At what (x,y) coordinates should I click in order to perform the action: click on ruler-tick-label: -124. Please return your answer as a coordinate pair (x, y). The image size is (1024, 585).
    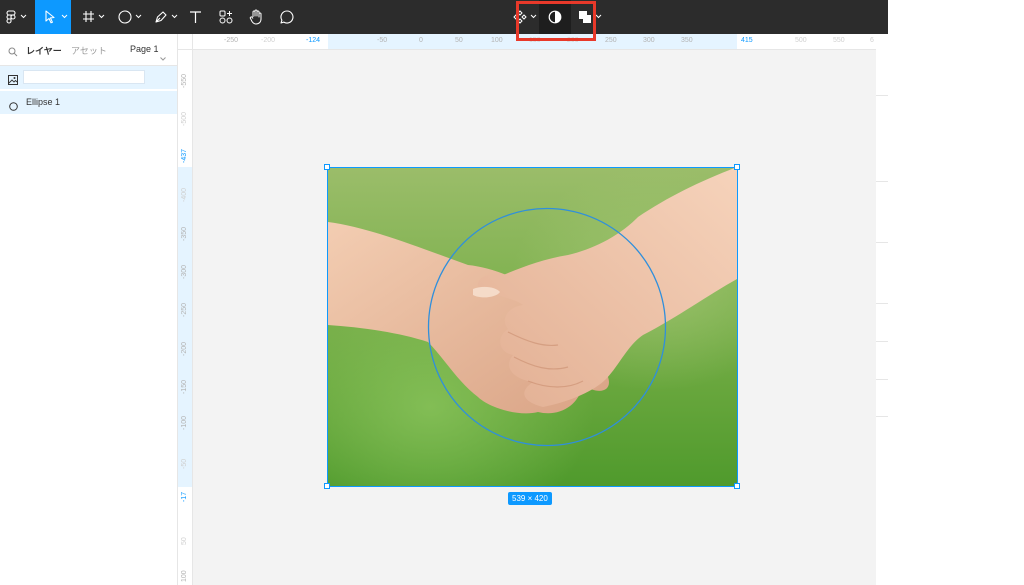
    Looking at the image, I should click on (313, 40).